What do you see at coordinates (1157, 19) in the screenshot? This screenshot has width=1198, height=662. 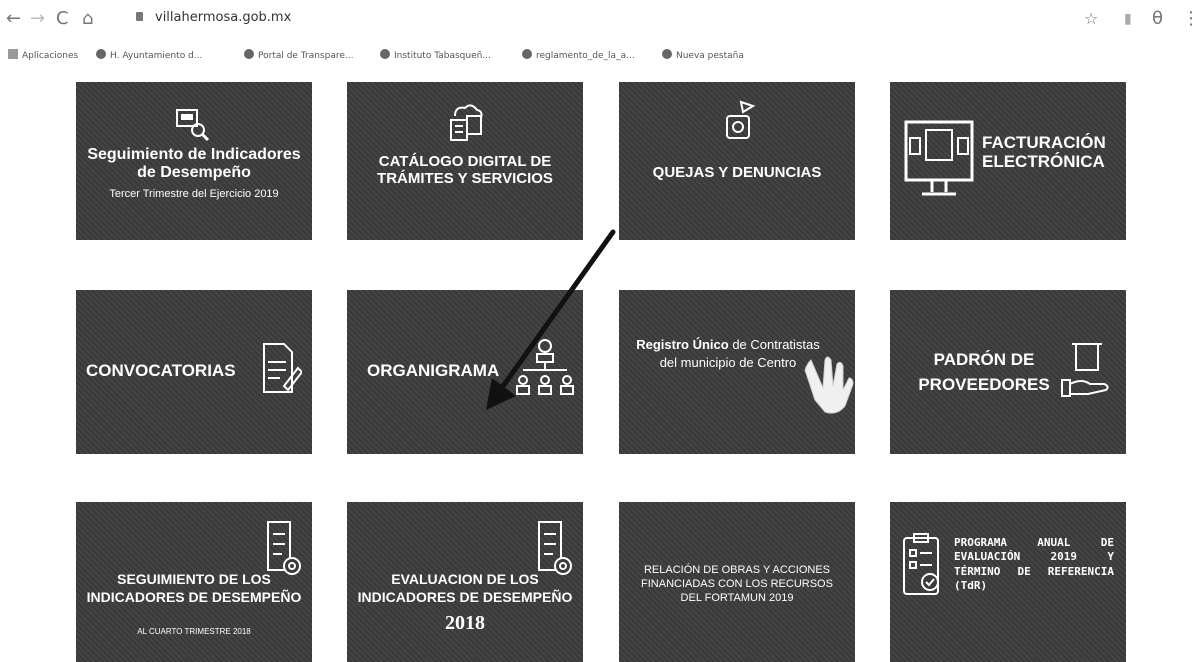 I see `profile-icon: θ` at bounding box center [1157, 19].